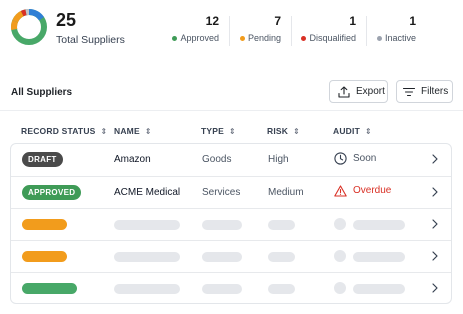 This screenshot has height=314, width=463. I want to click on export-button-label: Export, so click(370, 91).